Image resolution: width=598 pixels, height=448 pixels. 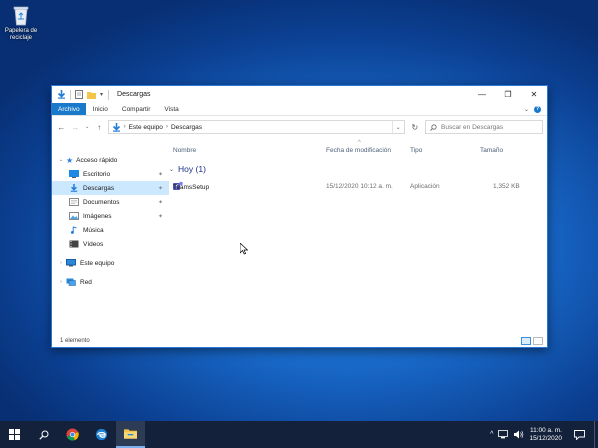 I want to click on search-box: Buscar en Descargas, so click(x=484, y=127).